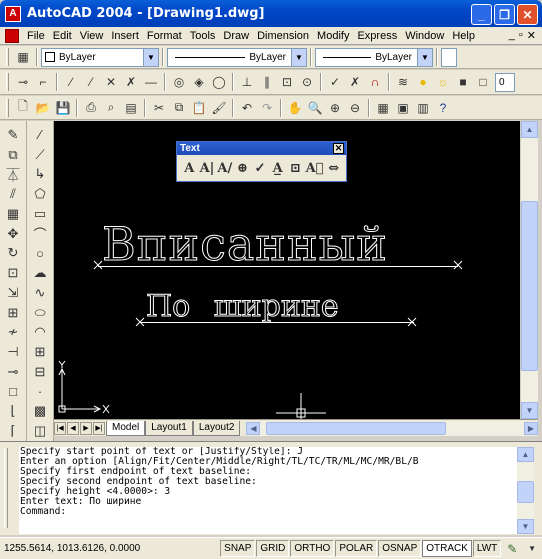 Image resolution: width=542 pixels, height=559 pixels. Describe the element at coordinates (189, 168) in the screenshot. I see `multiline-text-icon: A` at that location.